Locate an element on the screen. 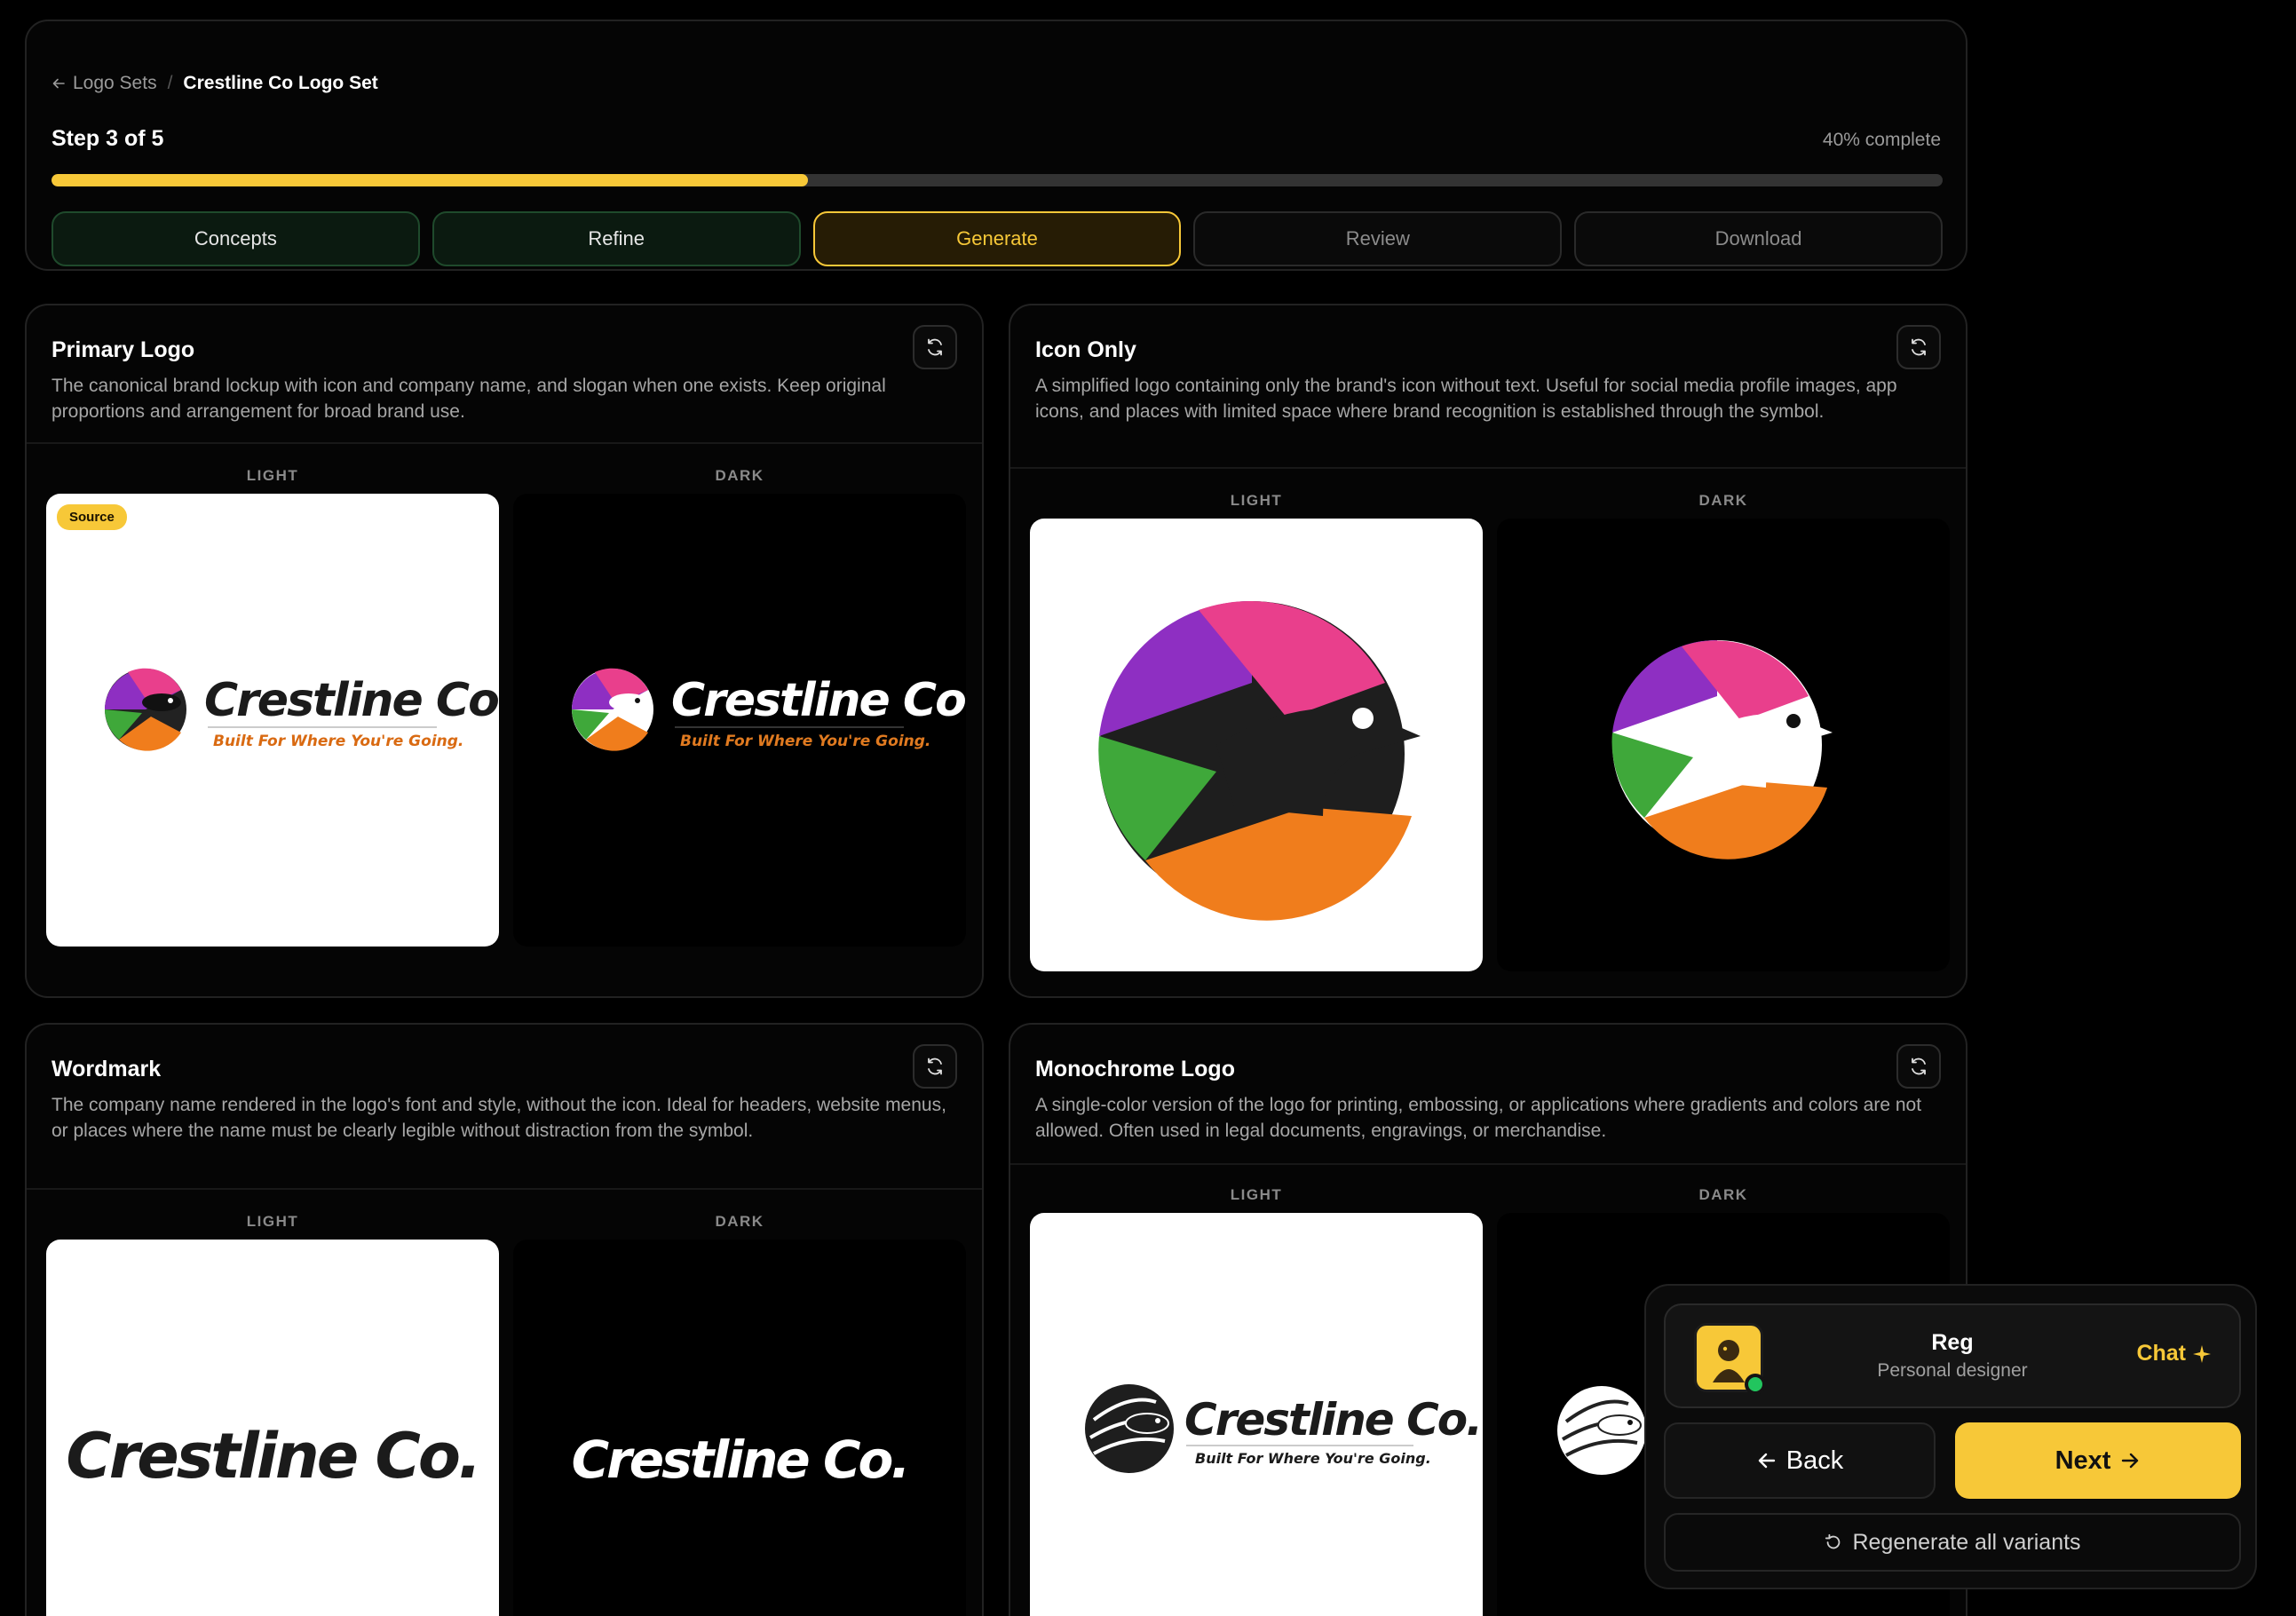  breadcrumb-back-link: Logo Sets is located at coordinates (104, 83).